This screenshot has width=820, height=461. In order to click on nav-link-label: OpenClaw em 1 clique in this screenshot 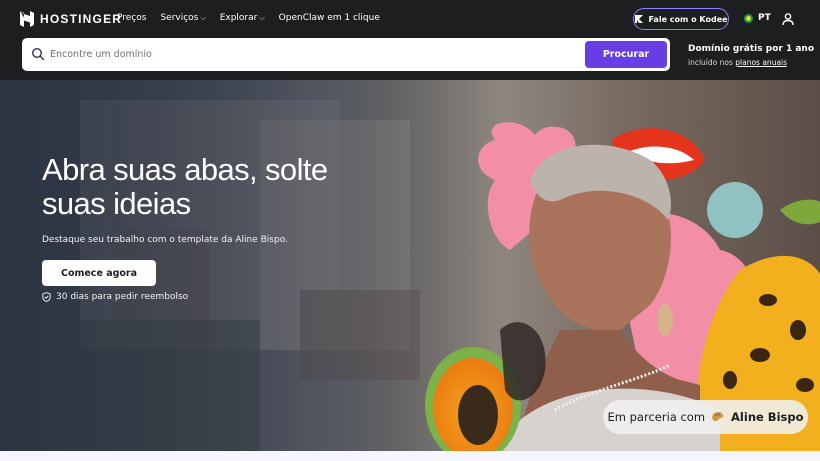, I will do `click(329, 18)`.